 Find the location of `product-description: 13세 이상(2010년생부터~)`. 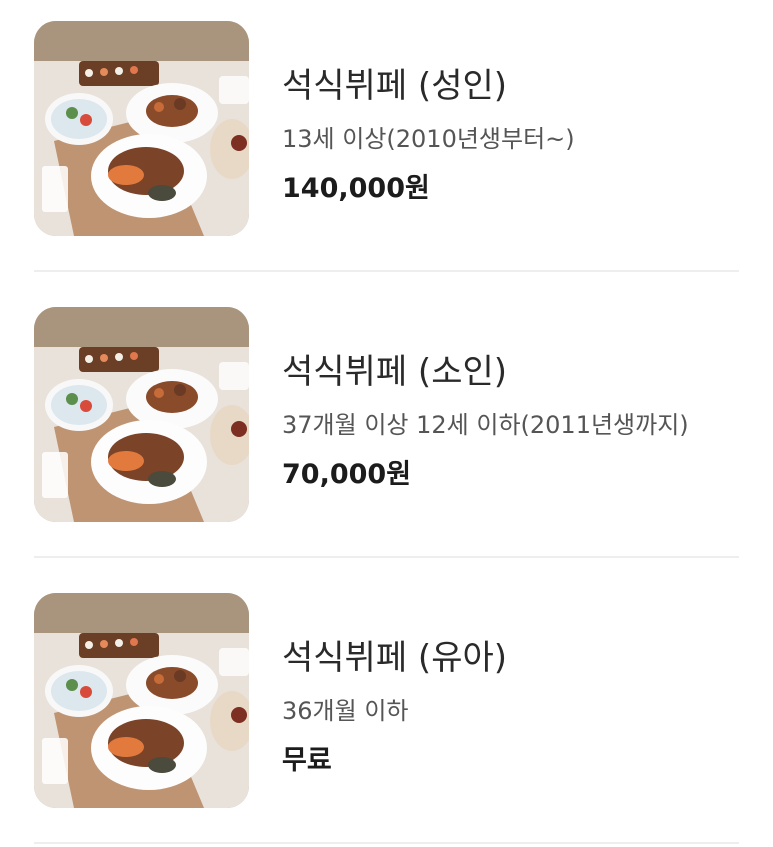

product-description: 13세 이상(2010년생부터~) is located at coordinates (428, 139).